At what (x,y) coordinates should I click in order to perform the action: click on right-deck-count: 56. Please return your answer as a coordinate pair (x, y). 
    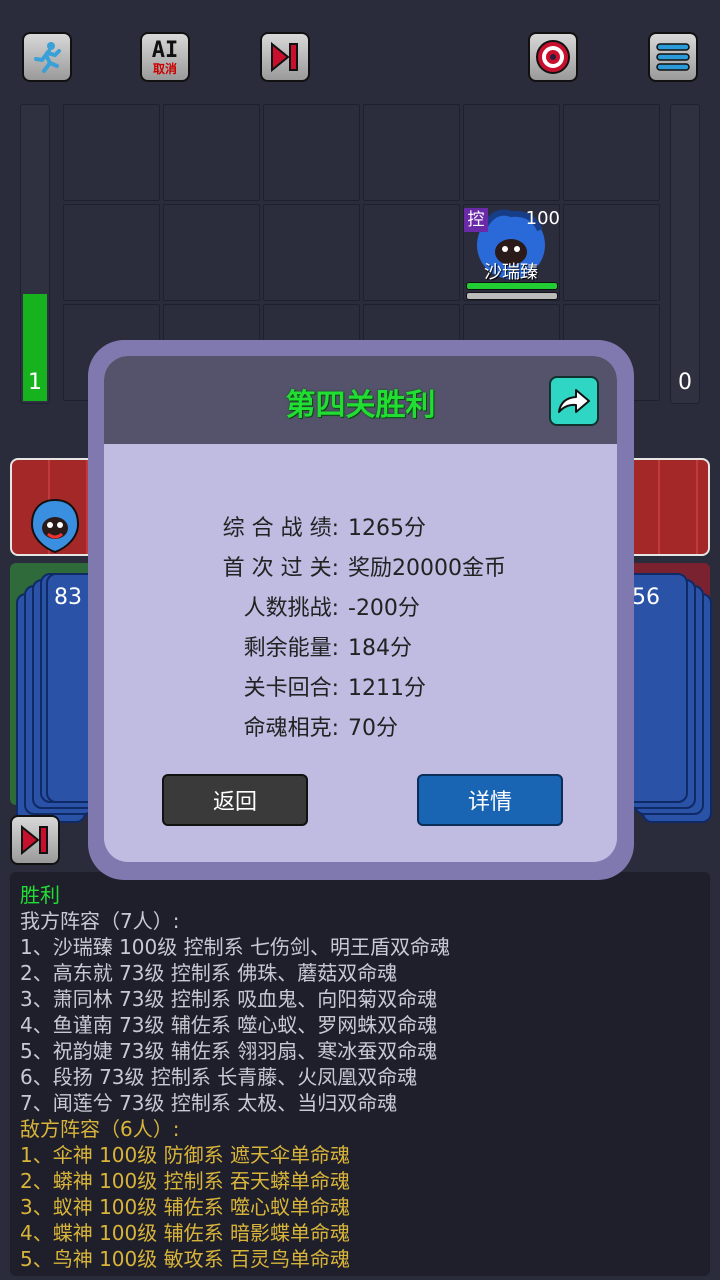
    Looking at the image, I should click on (646, 597).